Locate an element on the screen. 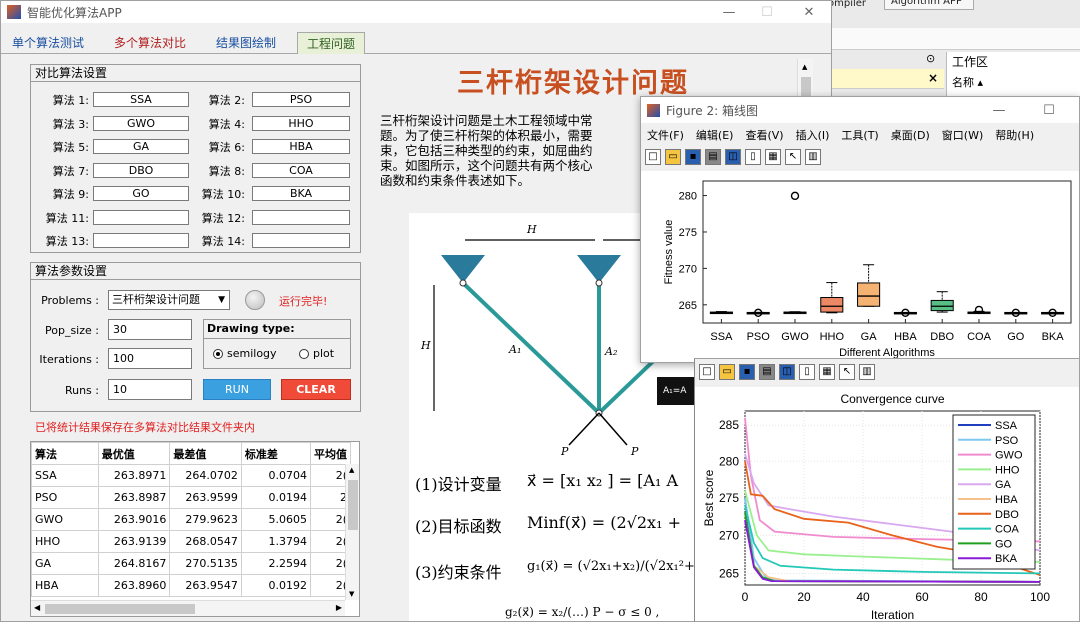 The image size is (1080, 622). table-row: GWO 263.9016 279.9623 5.0605 2( is located at coordinates (191, 519).